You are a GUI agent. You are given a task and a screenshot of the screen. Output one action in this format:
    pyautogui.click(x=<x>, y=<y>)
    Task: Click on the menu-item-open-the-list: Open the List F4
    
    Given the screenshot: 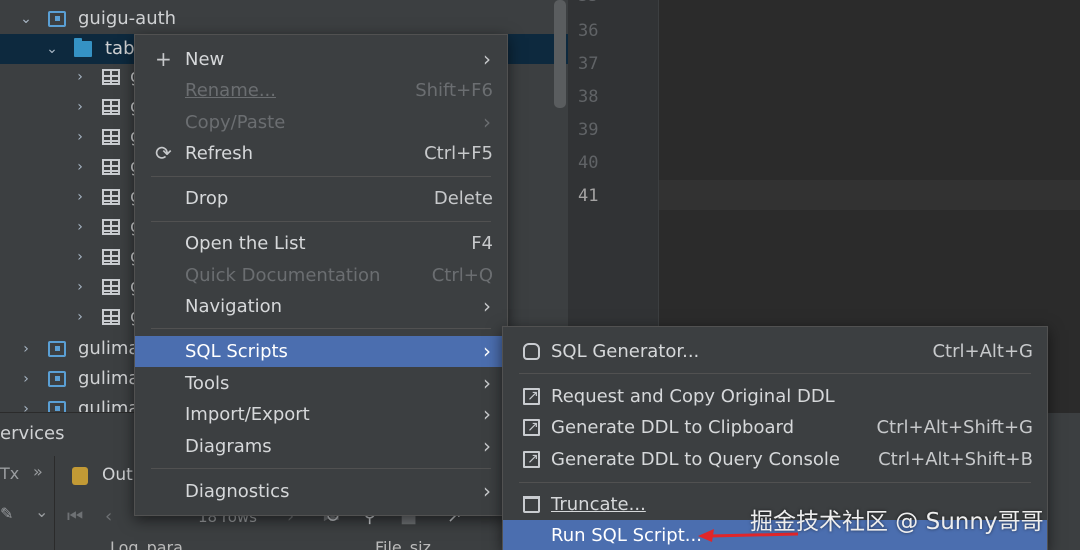 What is the action you would take?
    pyautogui.click(x=321, y=243)
    